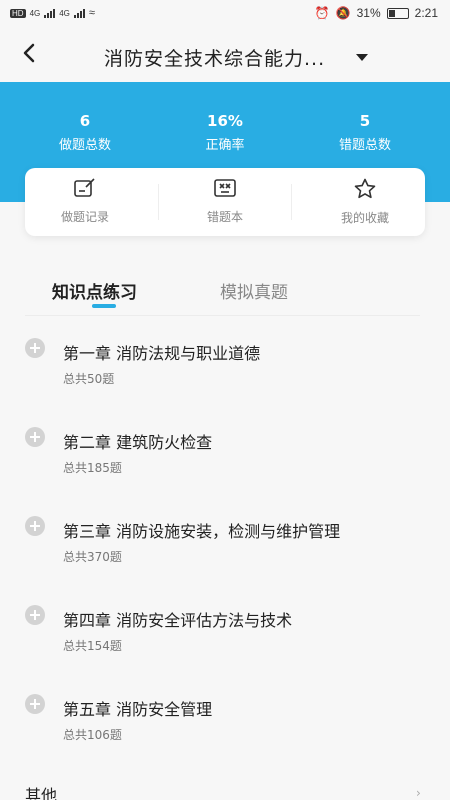 The image size is (450, 800). I want to click on chevron-left-icon, so click(29, 55).